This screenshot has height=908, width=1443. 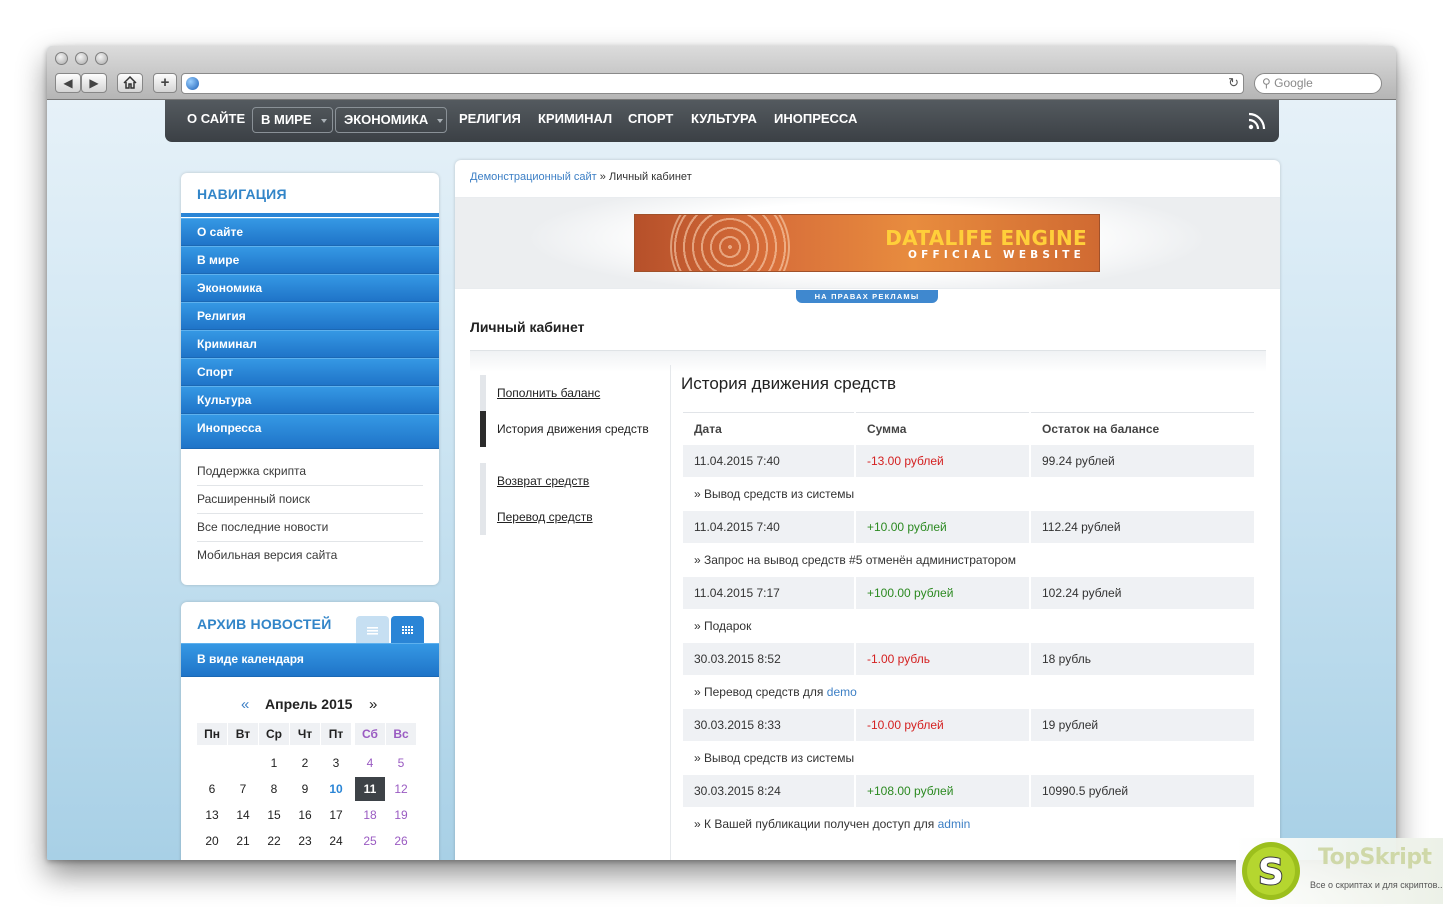 I want to click on rss-icon, so click(x=1257, y=121).